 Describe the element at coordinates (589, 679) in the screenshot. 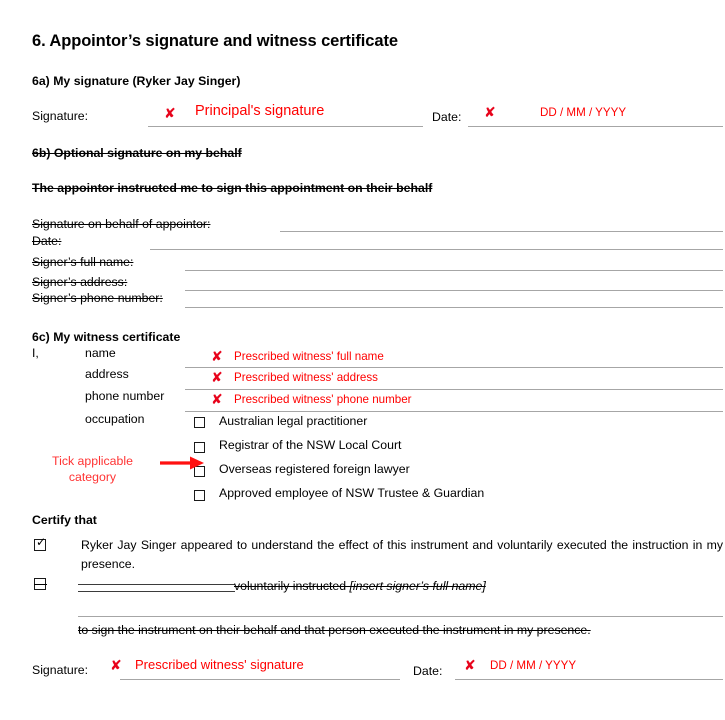

I see `witness-date-rule` at that location.